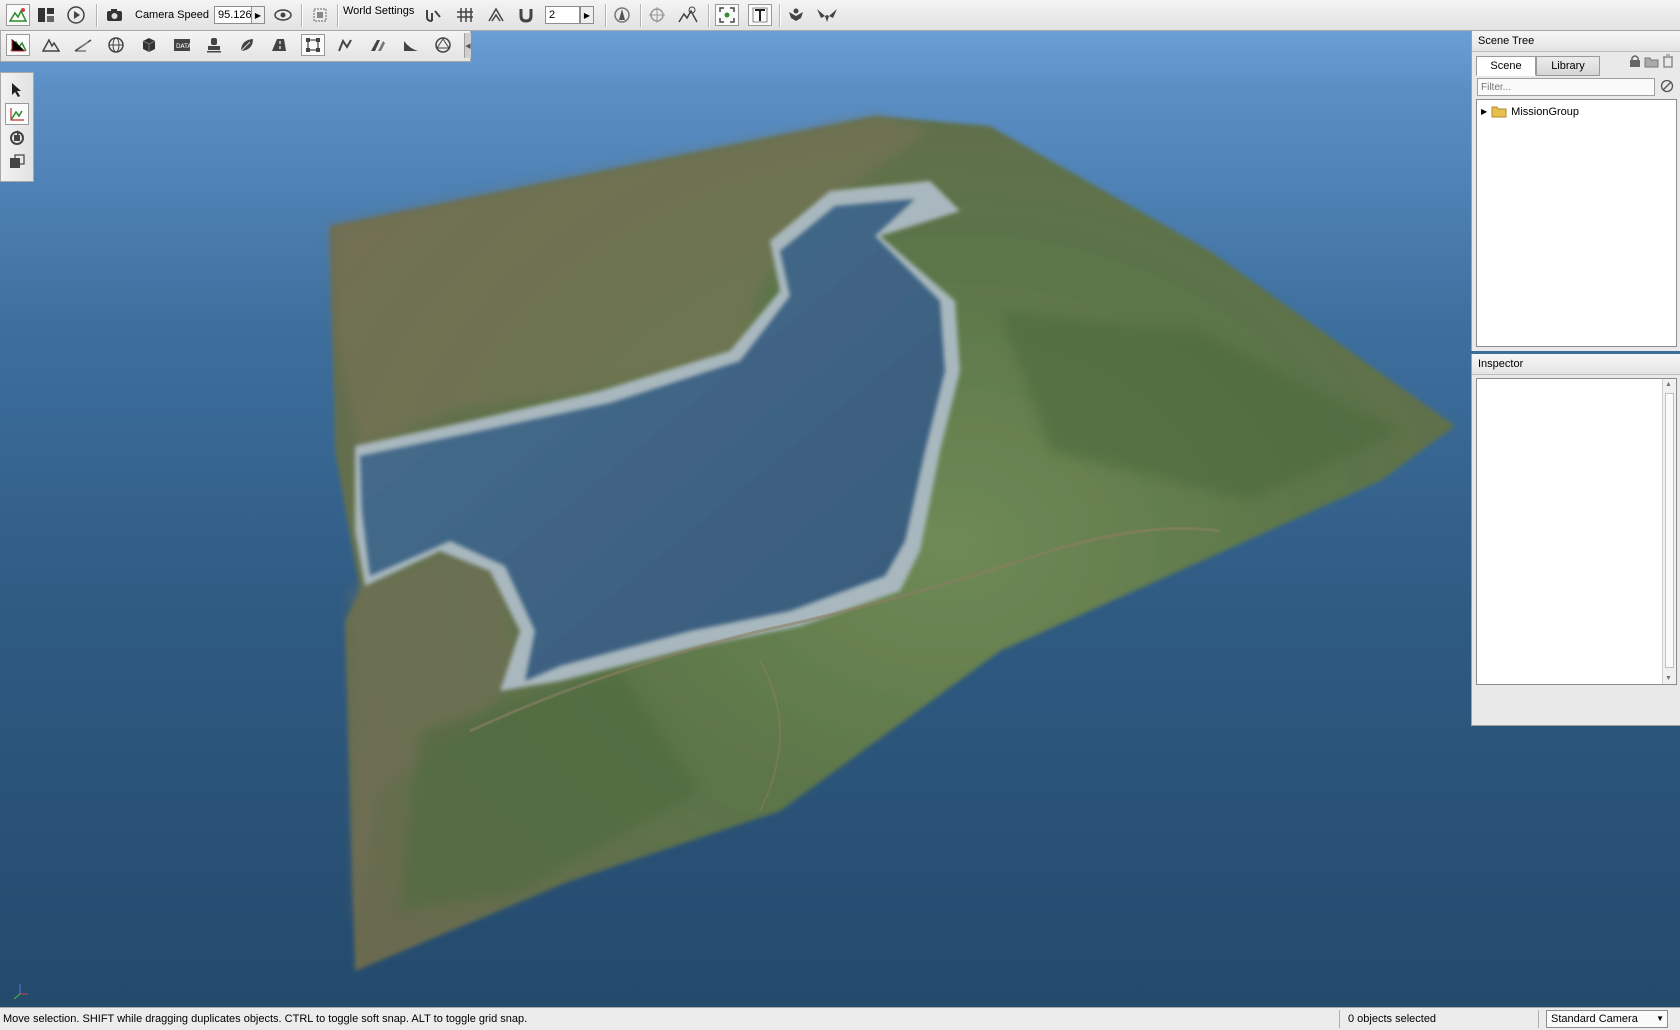 Image resolution: width=1680 pixels, height=1030 pixels. I want to click on camera-button, so click(116, 15).